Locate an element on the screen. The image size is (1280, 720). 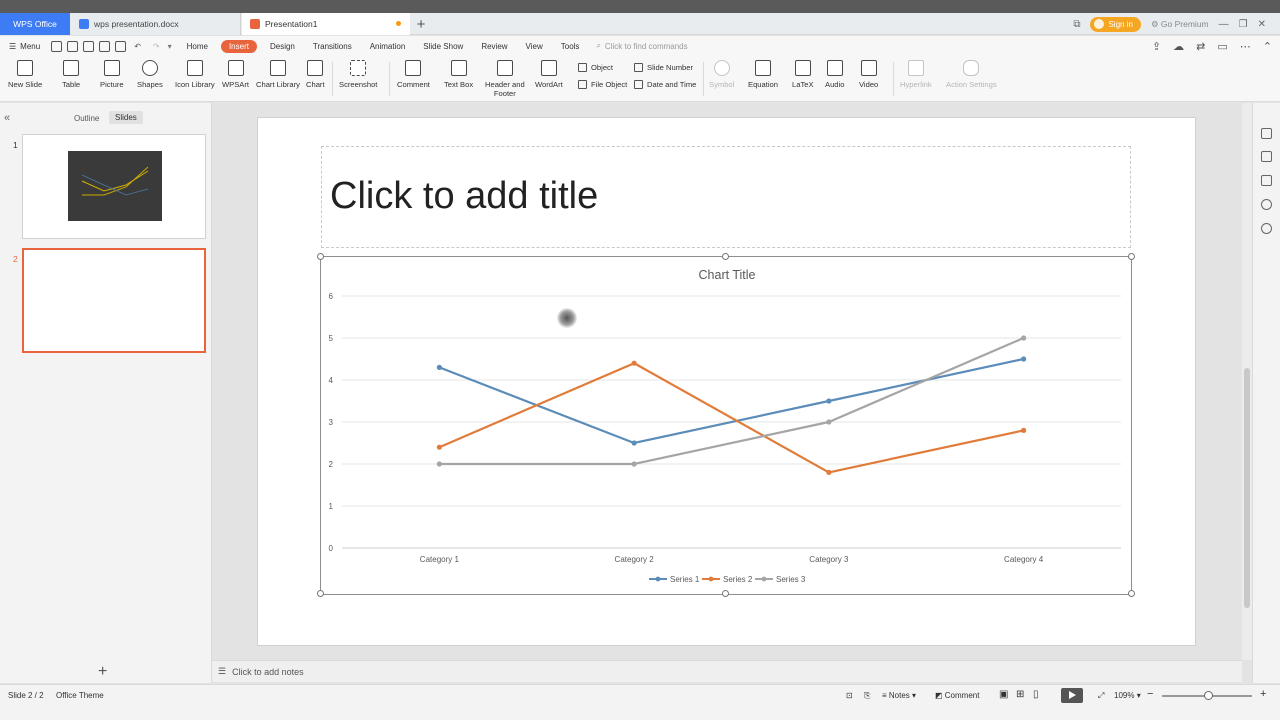
tab-presentation1: Presentation1 is located at coordinates (326, 24).